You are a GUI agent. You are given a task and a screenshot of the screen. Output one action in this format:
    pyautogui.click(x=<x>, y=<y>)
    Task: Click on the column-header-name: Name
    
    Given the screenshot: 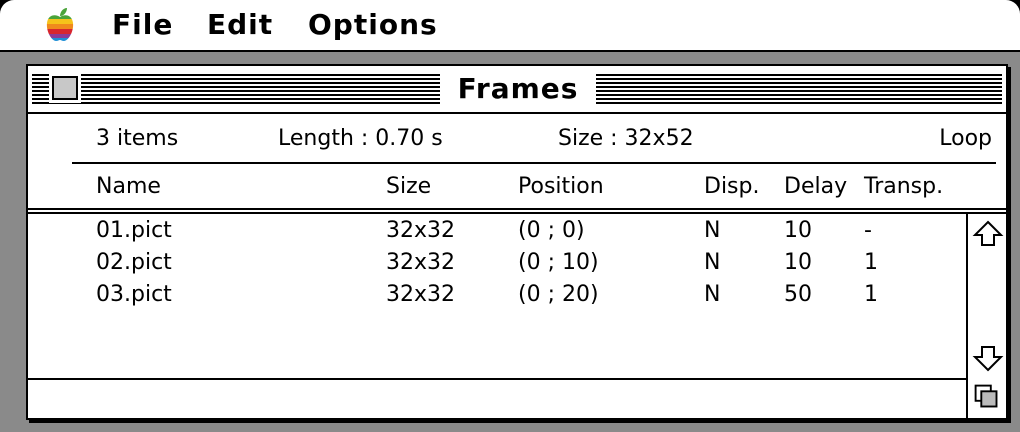 What is the action you would take?
    pyautogui.click(x=128, y=187)
    